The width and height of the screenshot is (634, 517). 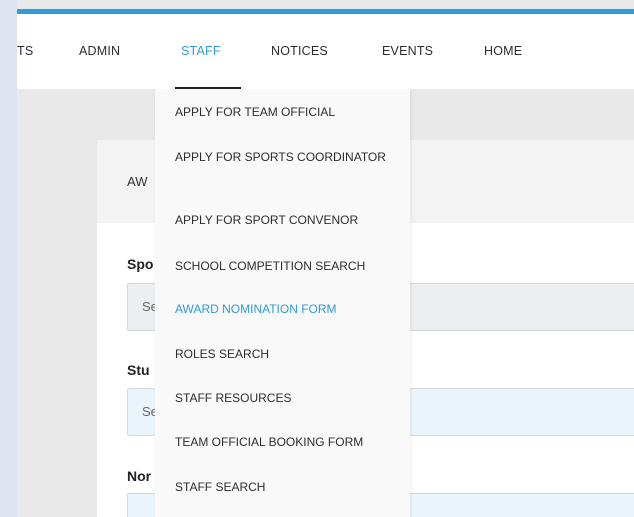 What do you see at coordinates (285, 354) in the screenshot?
I see `menu-item-roles-search: ROLES SEARCH` at bounding box center [285, 354].